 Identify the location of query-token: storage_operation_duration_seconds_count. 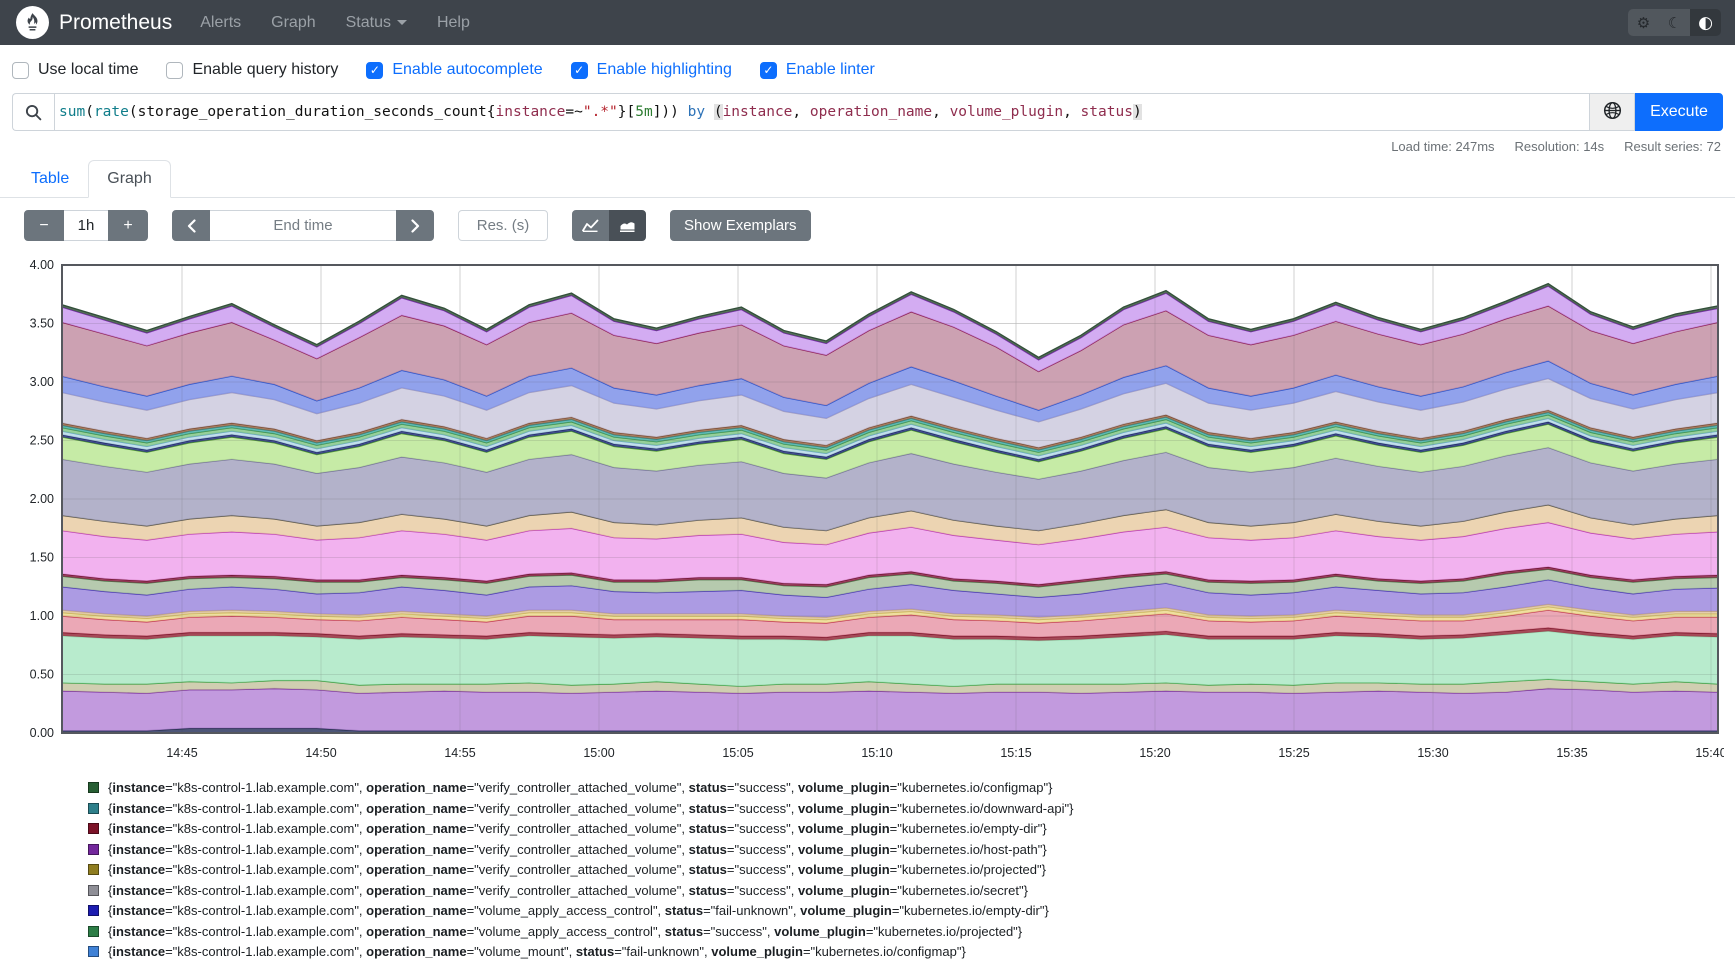
(312, 112).